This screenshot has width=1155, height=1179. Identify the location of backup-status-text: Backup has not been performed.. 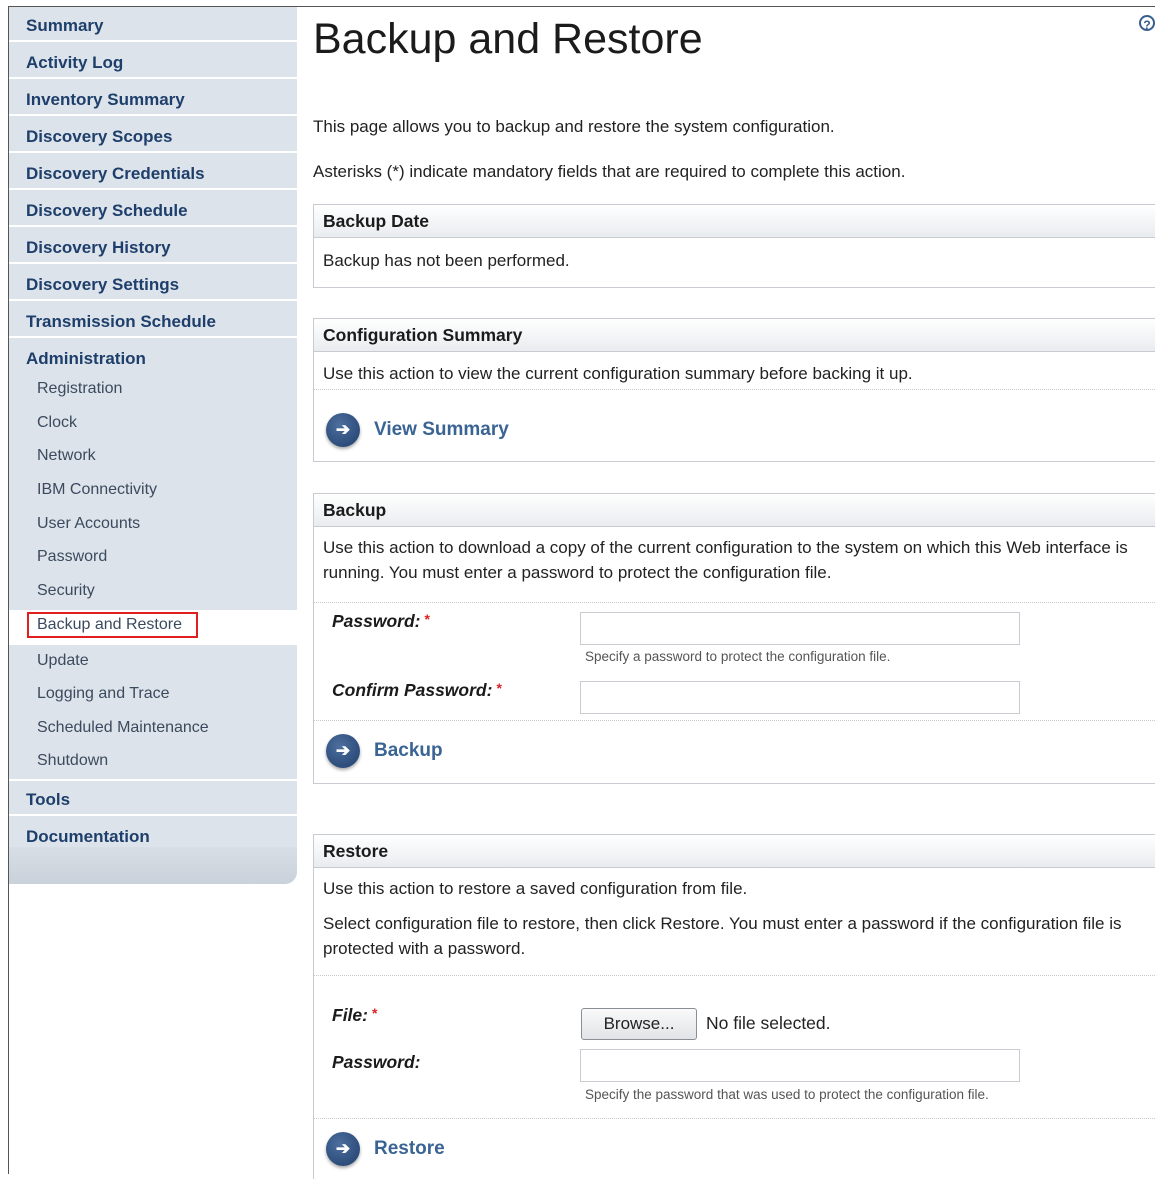
(446, 260).